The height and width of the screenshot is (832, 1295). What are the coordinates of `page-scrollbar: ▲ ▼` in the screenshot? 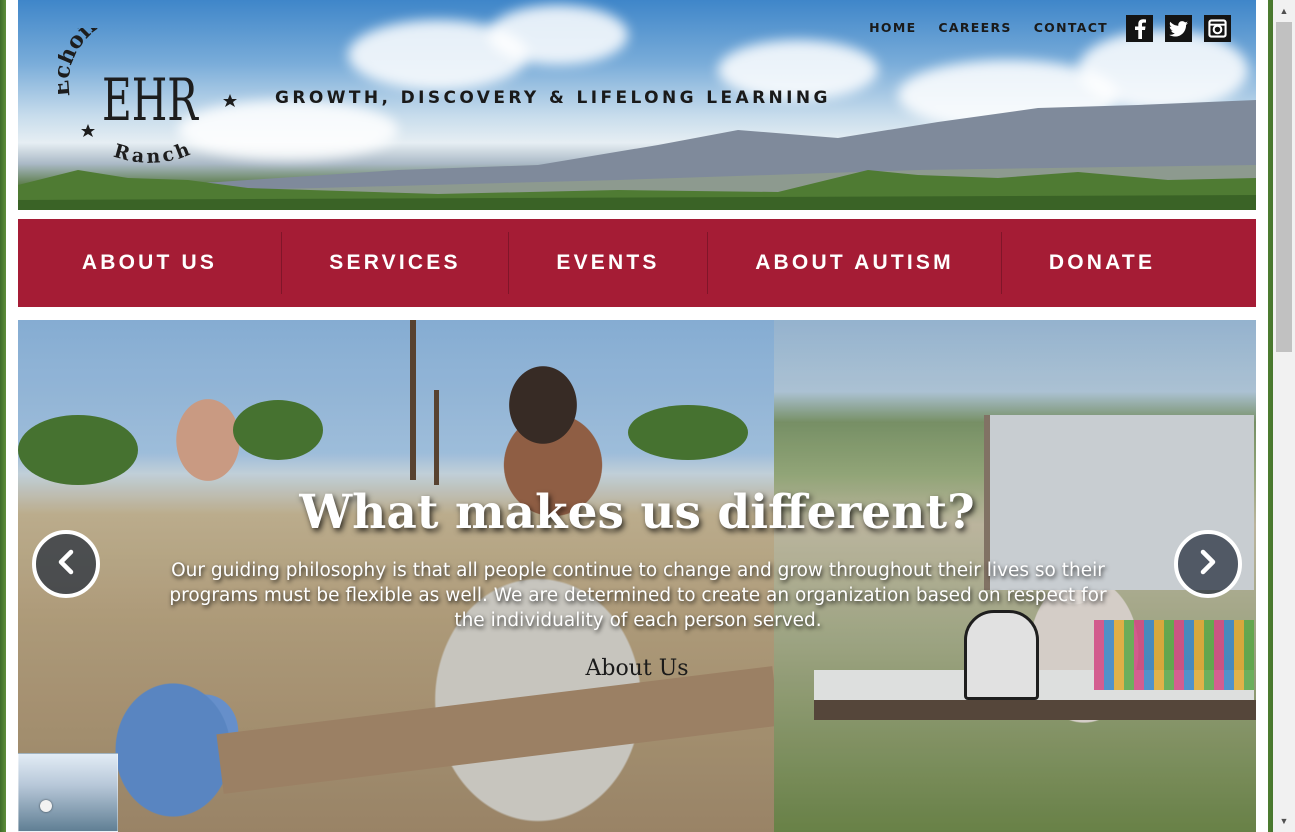 It's located at (1284, 416).